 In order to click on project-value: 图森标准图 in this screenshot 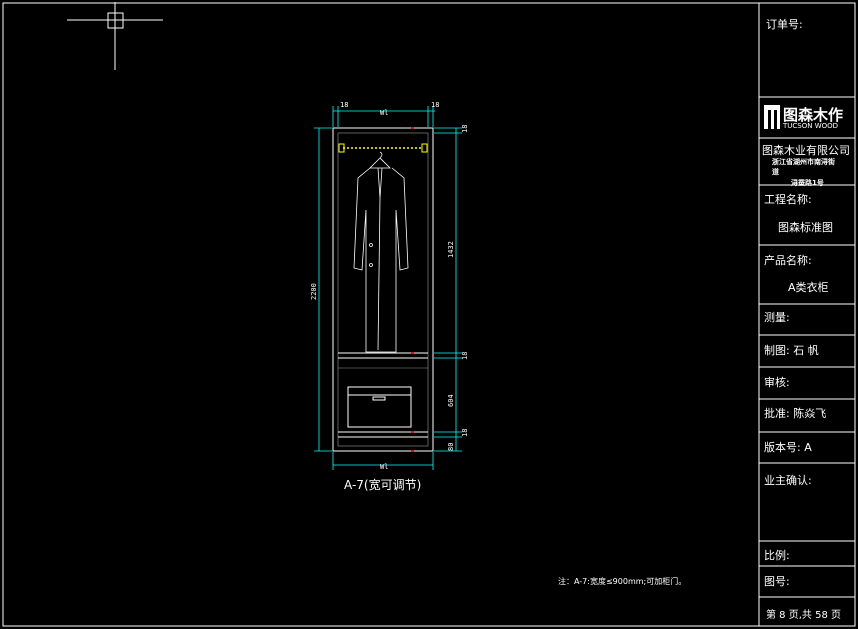, I will do `click(805, 227)`.